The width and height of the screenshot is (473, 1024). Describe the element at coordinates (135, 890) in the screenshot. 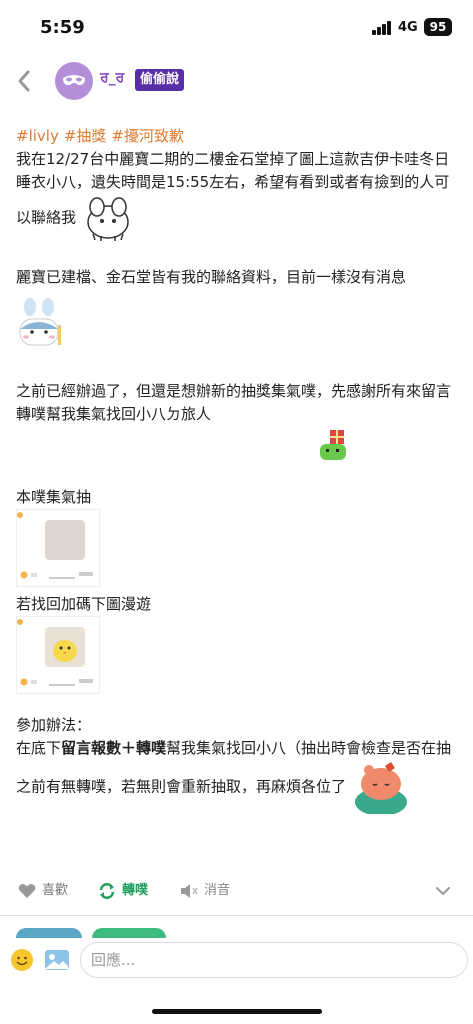

I see `replurk-label: 轉噗` at that location.